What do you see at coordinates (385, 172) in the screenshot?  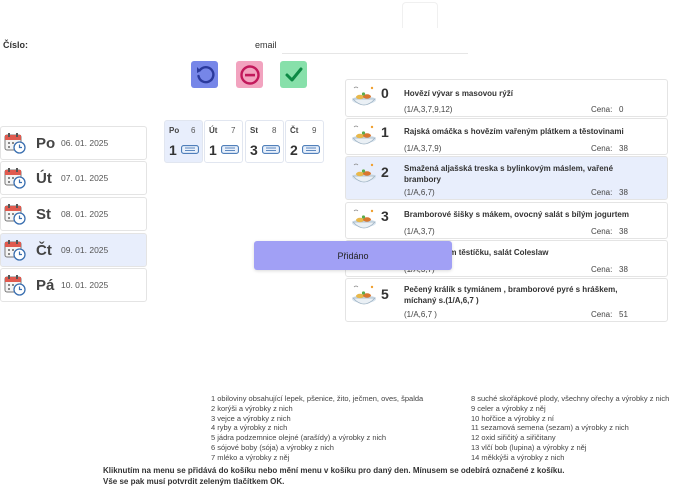 I see `menu-number: 2` at bounding box center [385, 172].